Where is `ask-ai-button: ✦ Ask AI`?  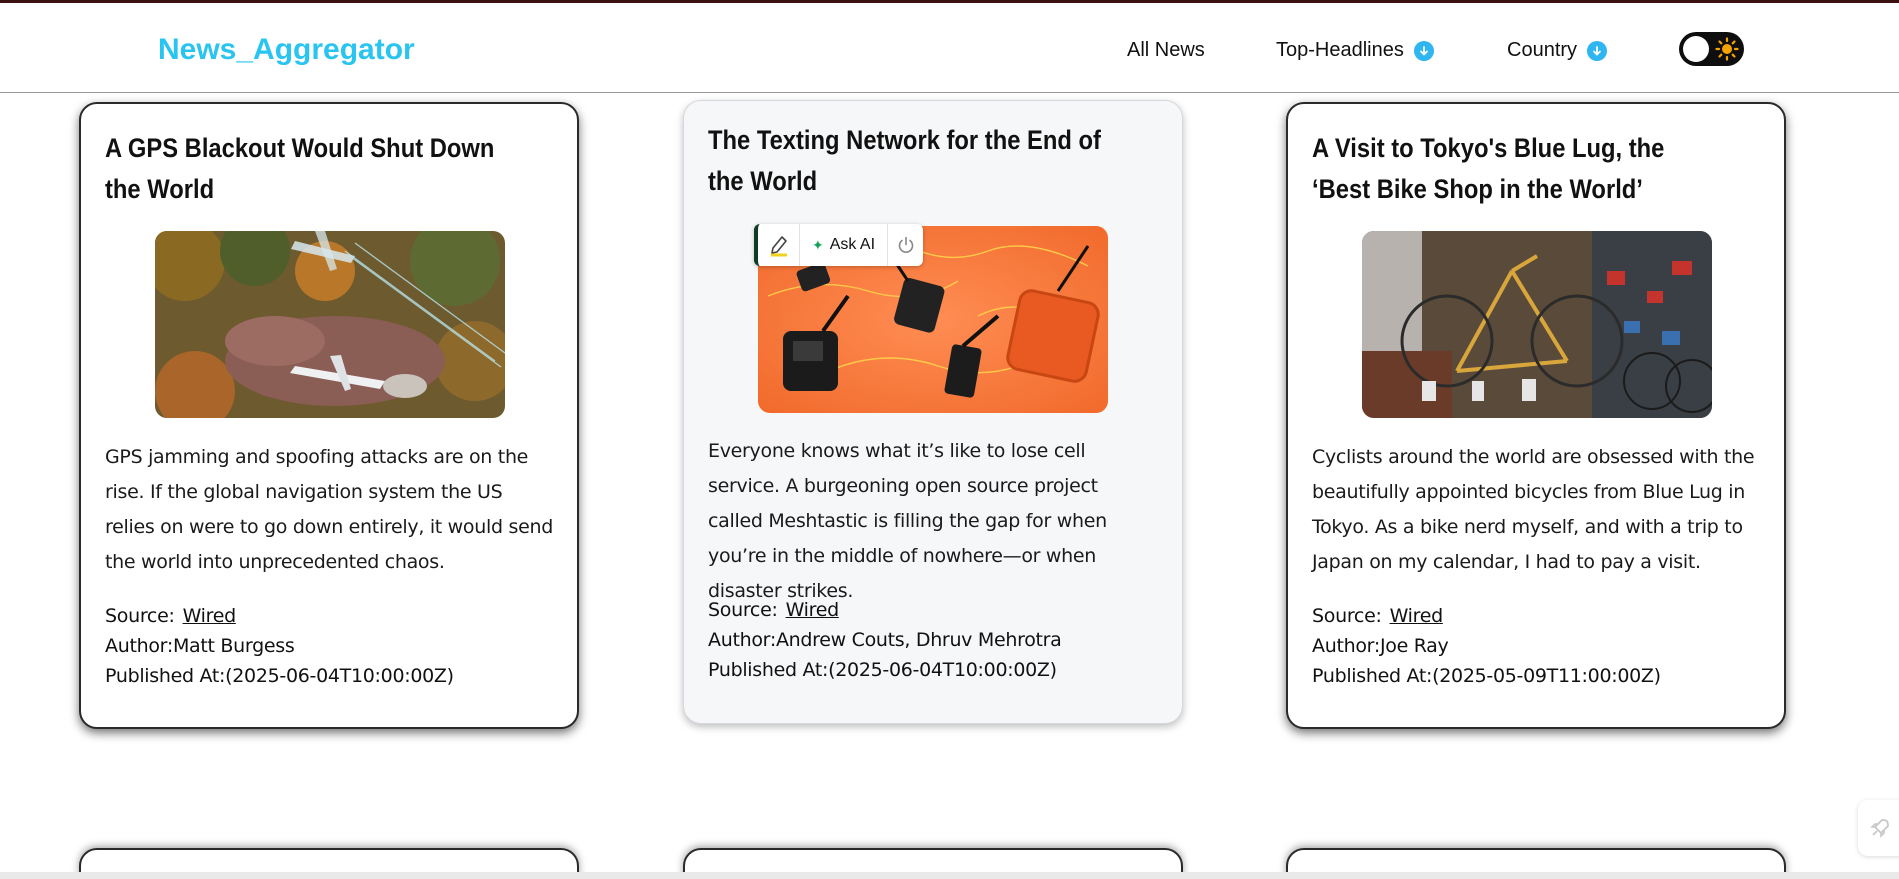 ask-ai-button: ✦ Ask AI is located at coordinates (844, 245).